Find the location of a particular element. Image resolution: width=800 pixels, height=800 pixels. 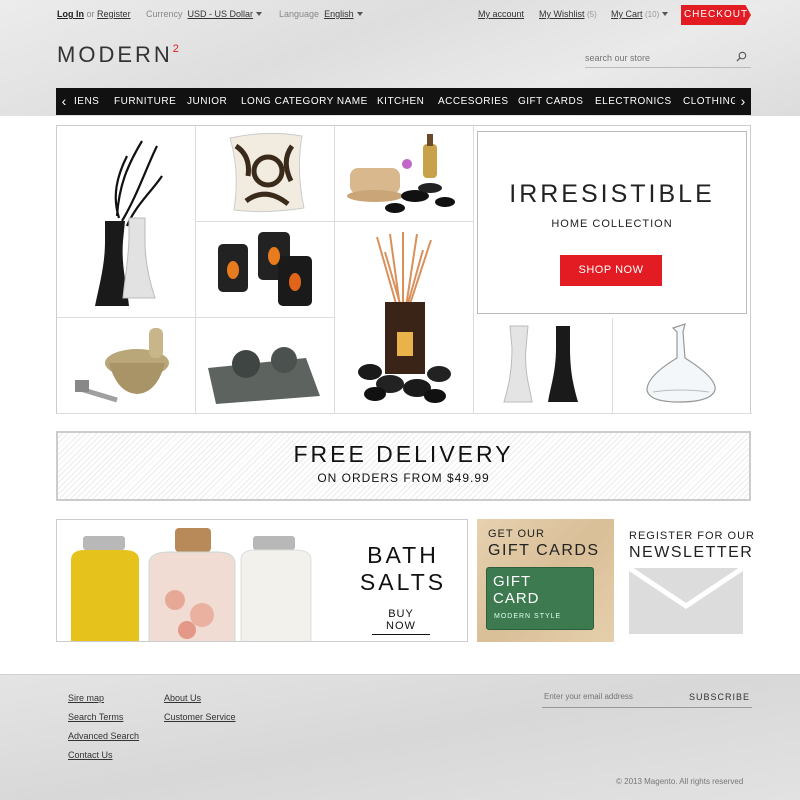

my-account: My account is located at coordinates (501, 14).